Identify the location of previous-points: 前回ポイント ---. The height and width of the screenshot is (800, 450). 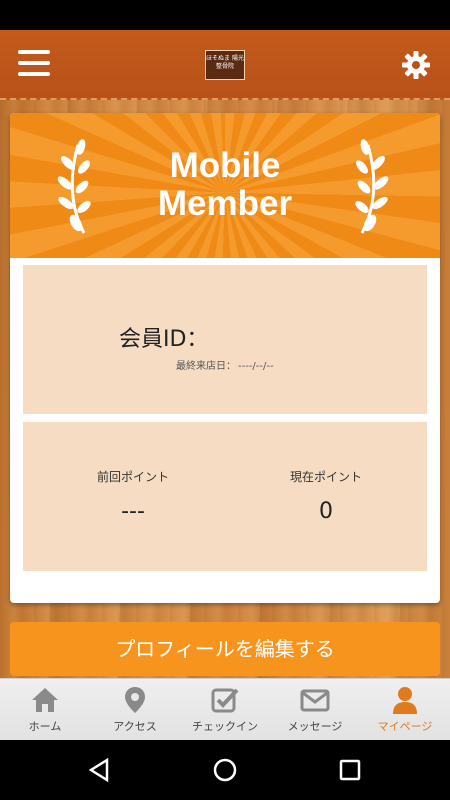
(133, 496).